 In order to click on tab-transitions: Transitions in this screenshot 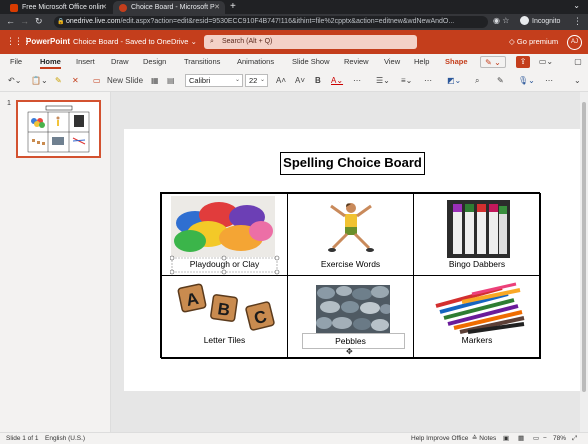, I will do `click(202, 61)`.